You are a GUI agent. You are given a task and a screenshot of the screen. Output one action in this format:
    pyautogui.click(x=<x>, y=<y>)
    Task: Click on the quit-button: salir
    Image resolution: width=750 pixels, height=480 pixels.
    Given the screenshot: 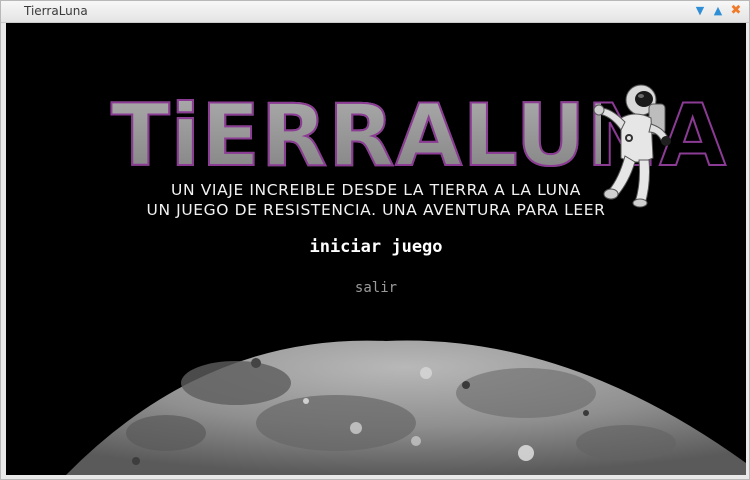 What is the action you would take?
    pyautogui.click(x=376, y=288)
    